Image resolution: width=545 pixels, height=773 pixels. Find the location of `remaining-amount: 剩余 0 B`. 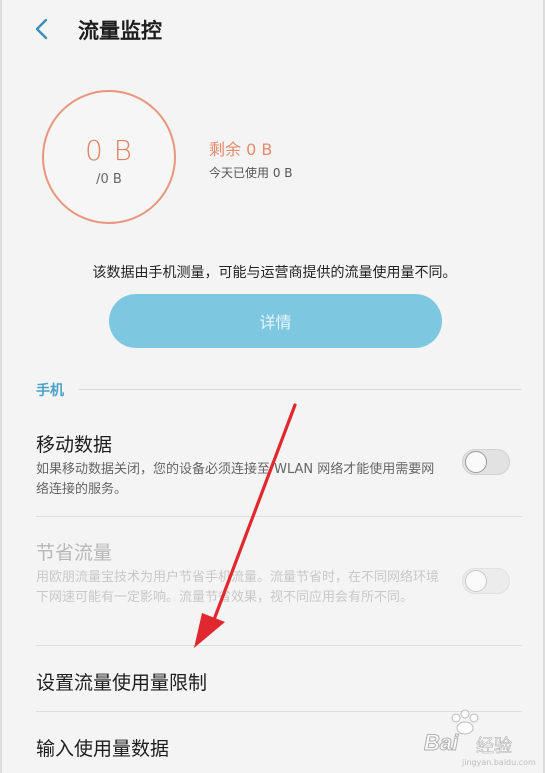

remaining-amount: 剩余 0 B is located at coordinates (241, 149).